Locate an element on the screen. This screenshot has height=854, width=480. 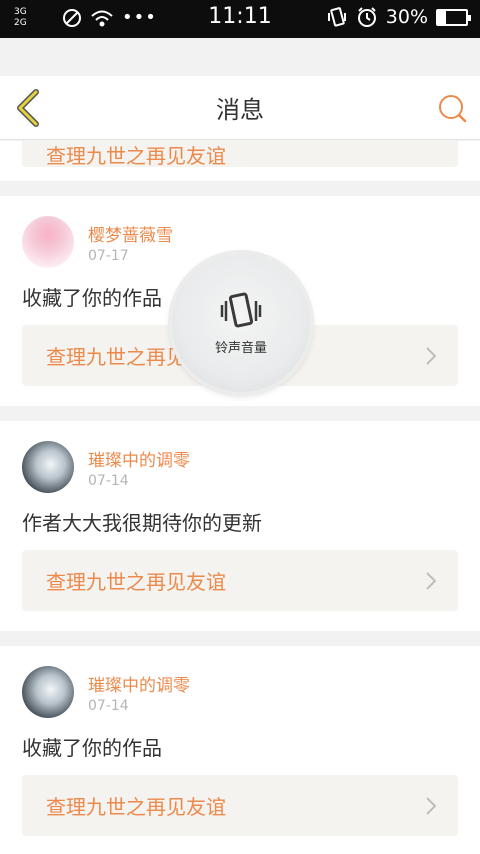
alarm-clock-icon is located at coordinates (366, 17).